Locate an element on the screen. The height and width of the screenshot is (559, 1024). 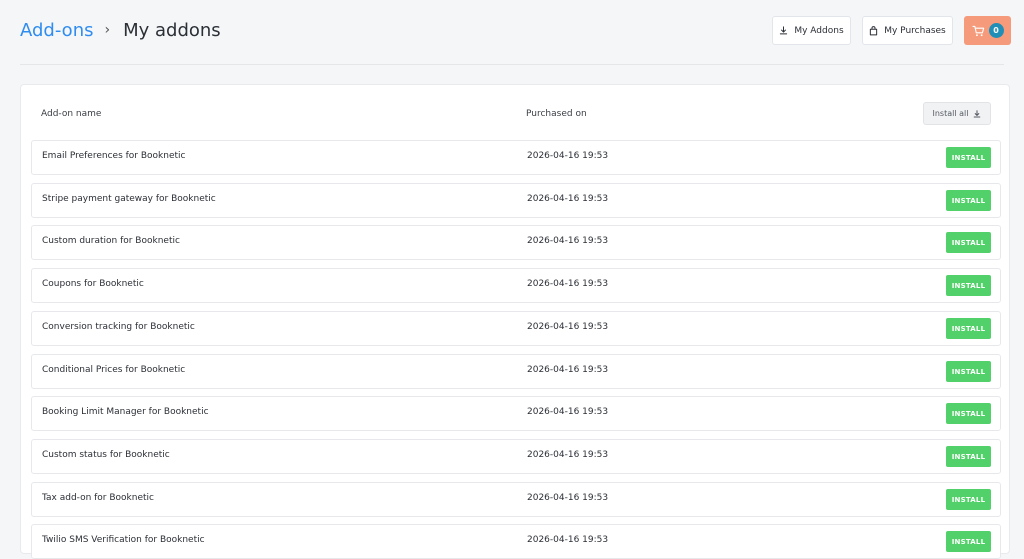
addon-name: Tax add-on for Booknetic is located at coordinates (98, 498).